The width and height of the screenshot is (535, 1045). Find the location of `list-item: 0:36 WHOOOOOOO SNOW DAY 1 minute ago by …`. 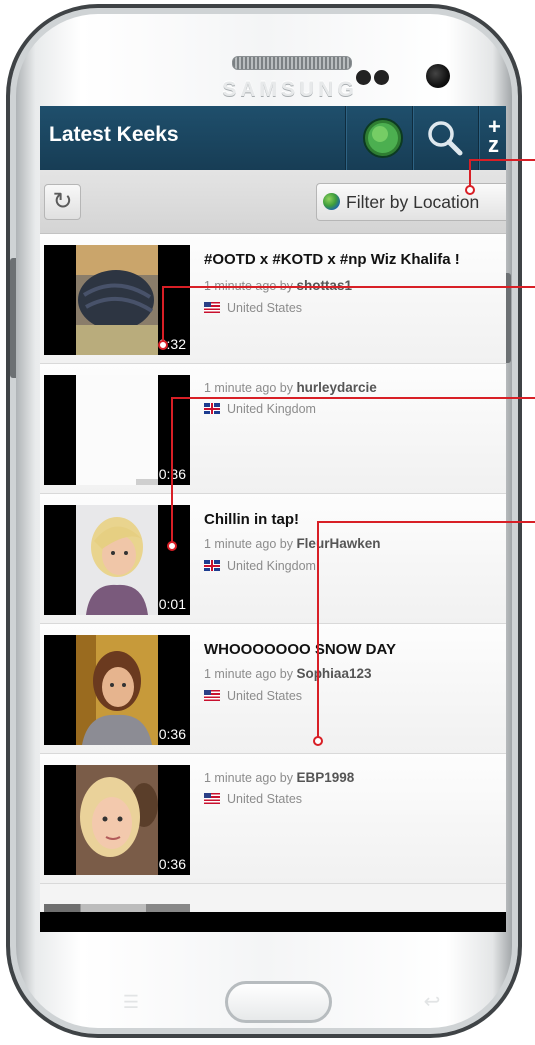

list-item: 0:36 WHOOOOOOO SNOW DAY 1 minute ago by … is located at coordinates (273, 689).